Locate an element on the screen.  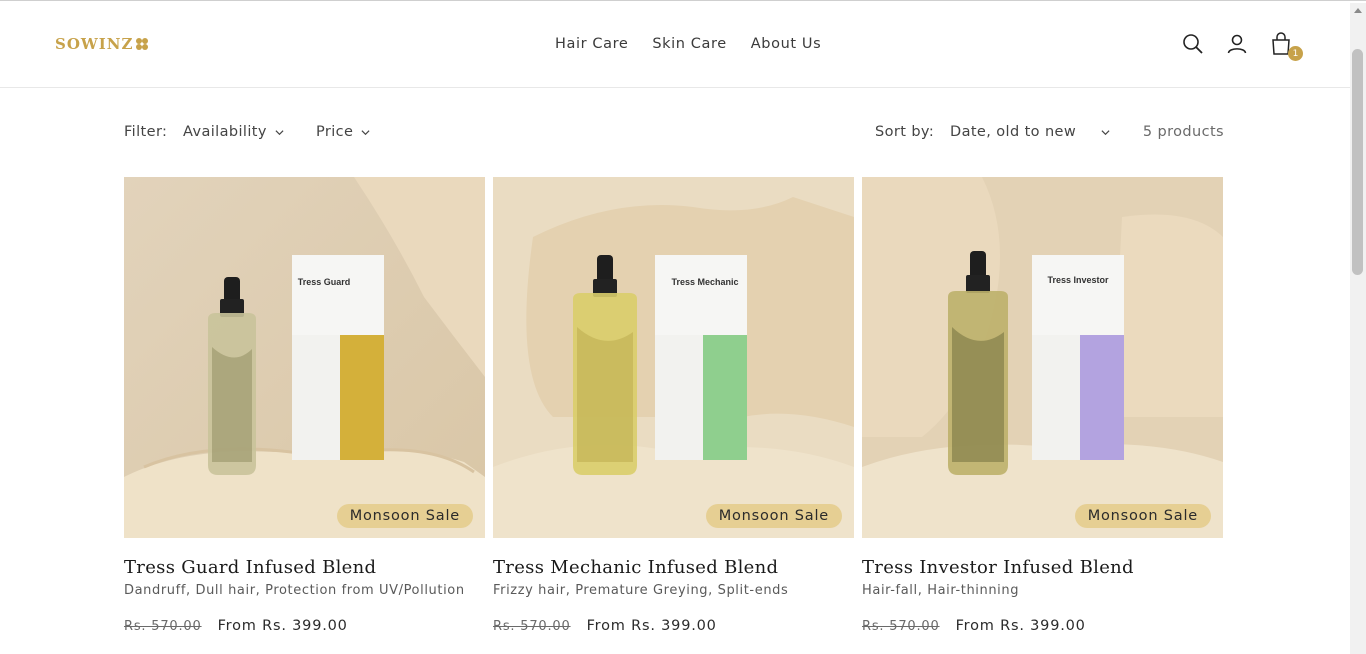
product-subtitle: Hair-fall, Hair-thinning is located at coordinates (941, 590).